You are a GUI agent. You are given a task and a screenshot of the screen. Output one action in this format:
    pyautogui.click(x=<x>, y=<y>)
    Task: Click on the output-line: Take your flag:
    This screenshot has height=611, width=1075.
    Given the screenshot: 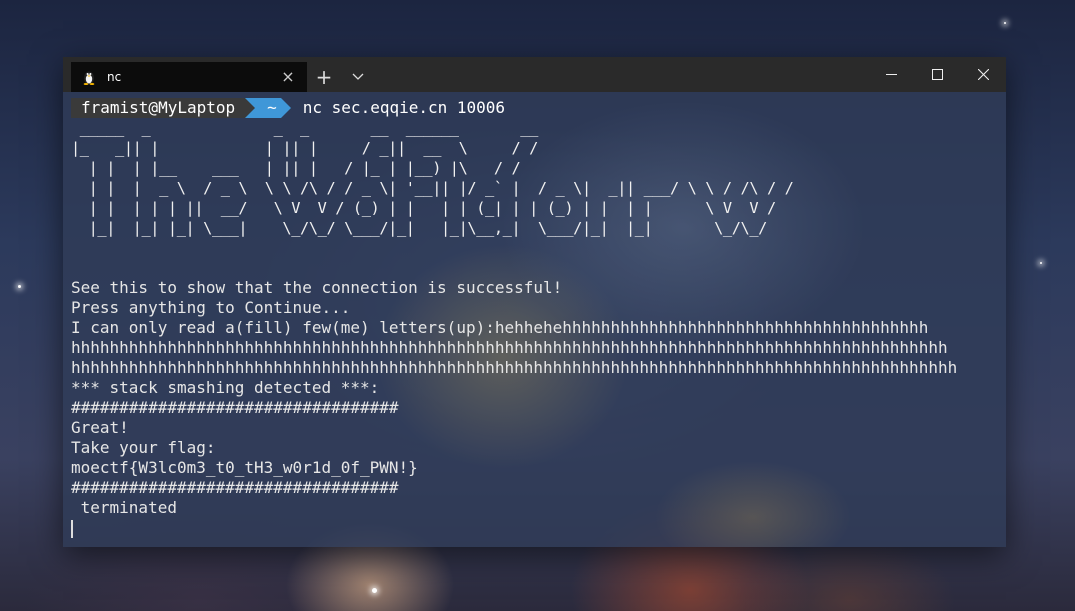 What is the action you would take?
    pyautogui.click(x=143, y=447)
    